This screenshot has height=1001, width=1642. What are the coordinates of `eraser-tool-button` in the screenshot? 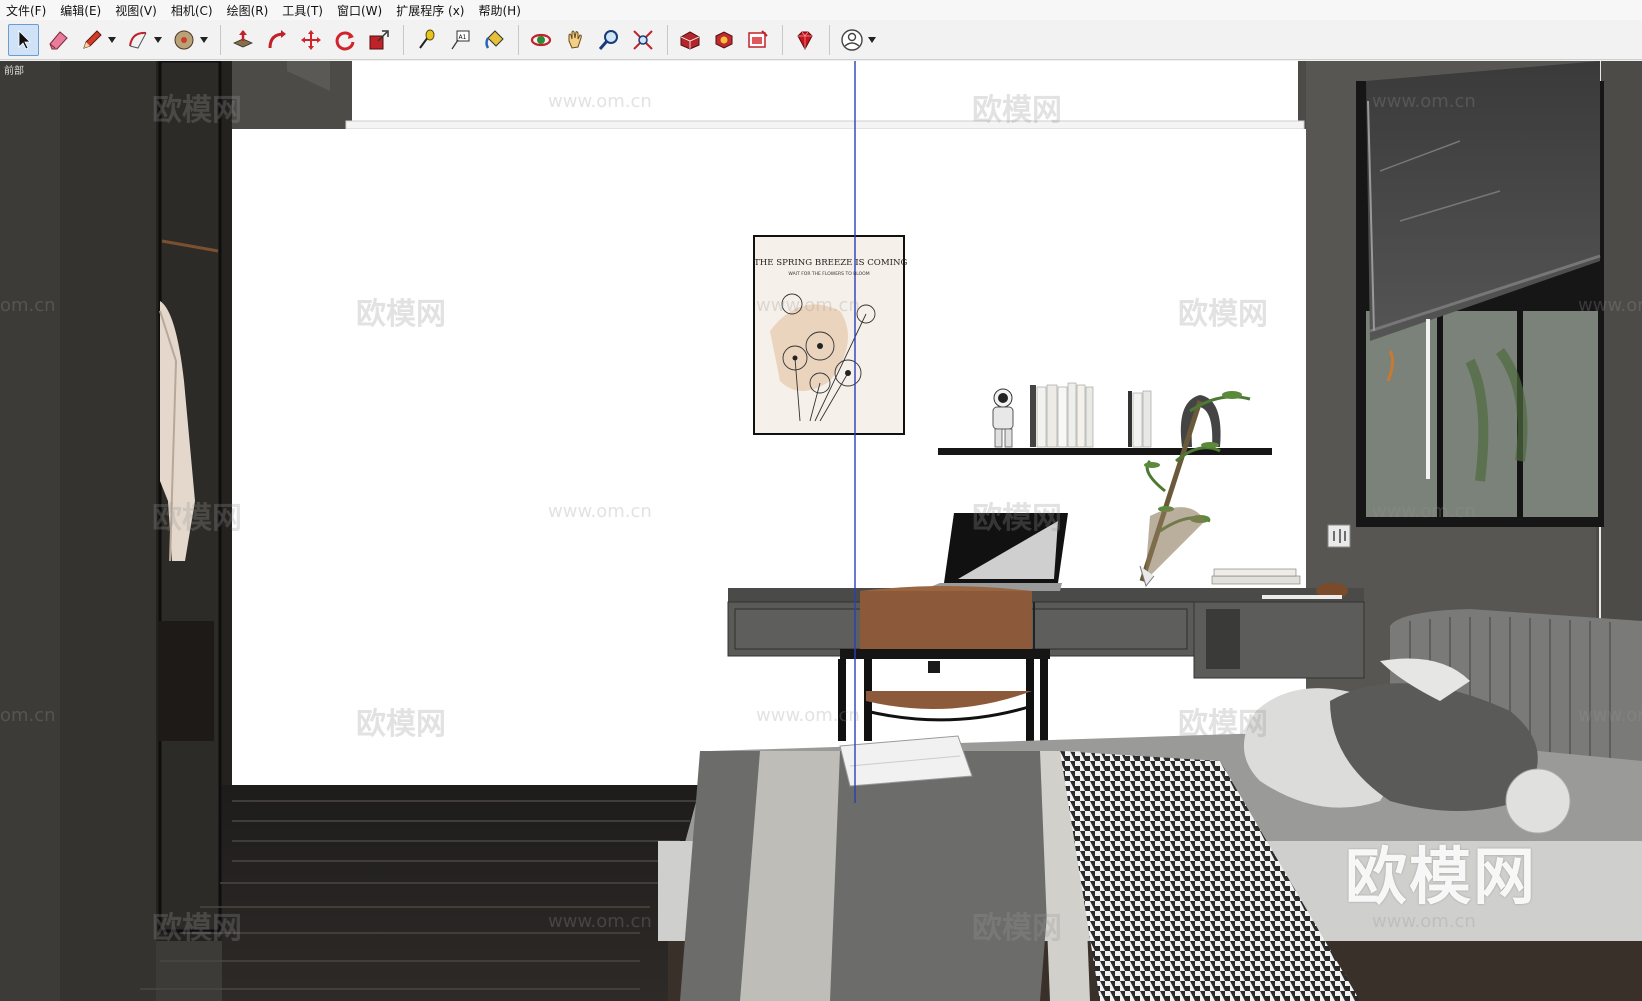 It's located at (57, 40).